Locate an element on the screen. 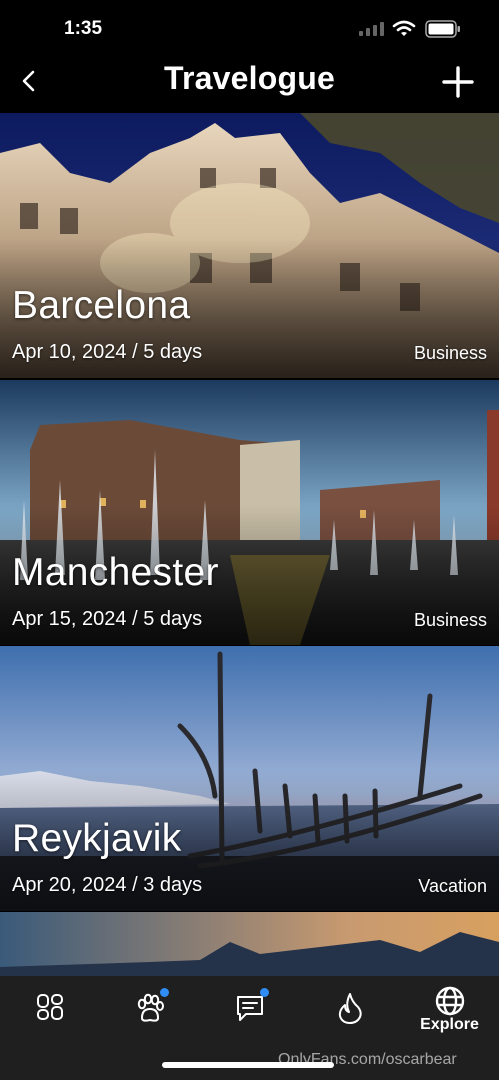  tab-trending is located at coordinates (349, 1011).